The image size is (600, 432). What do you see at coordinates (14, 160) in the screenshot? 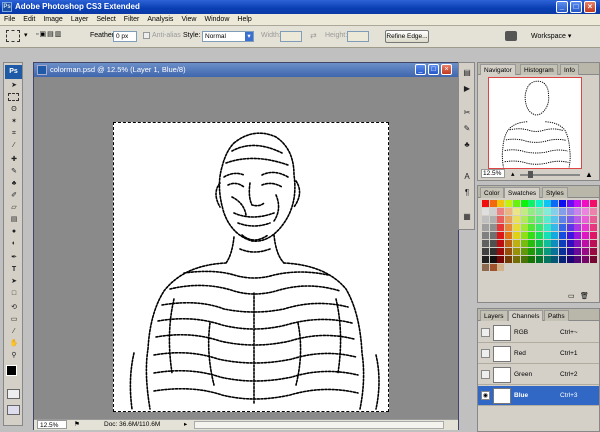
I see `healing-brush-tool-icon: ✚` at bounding box center [14, 160].